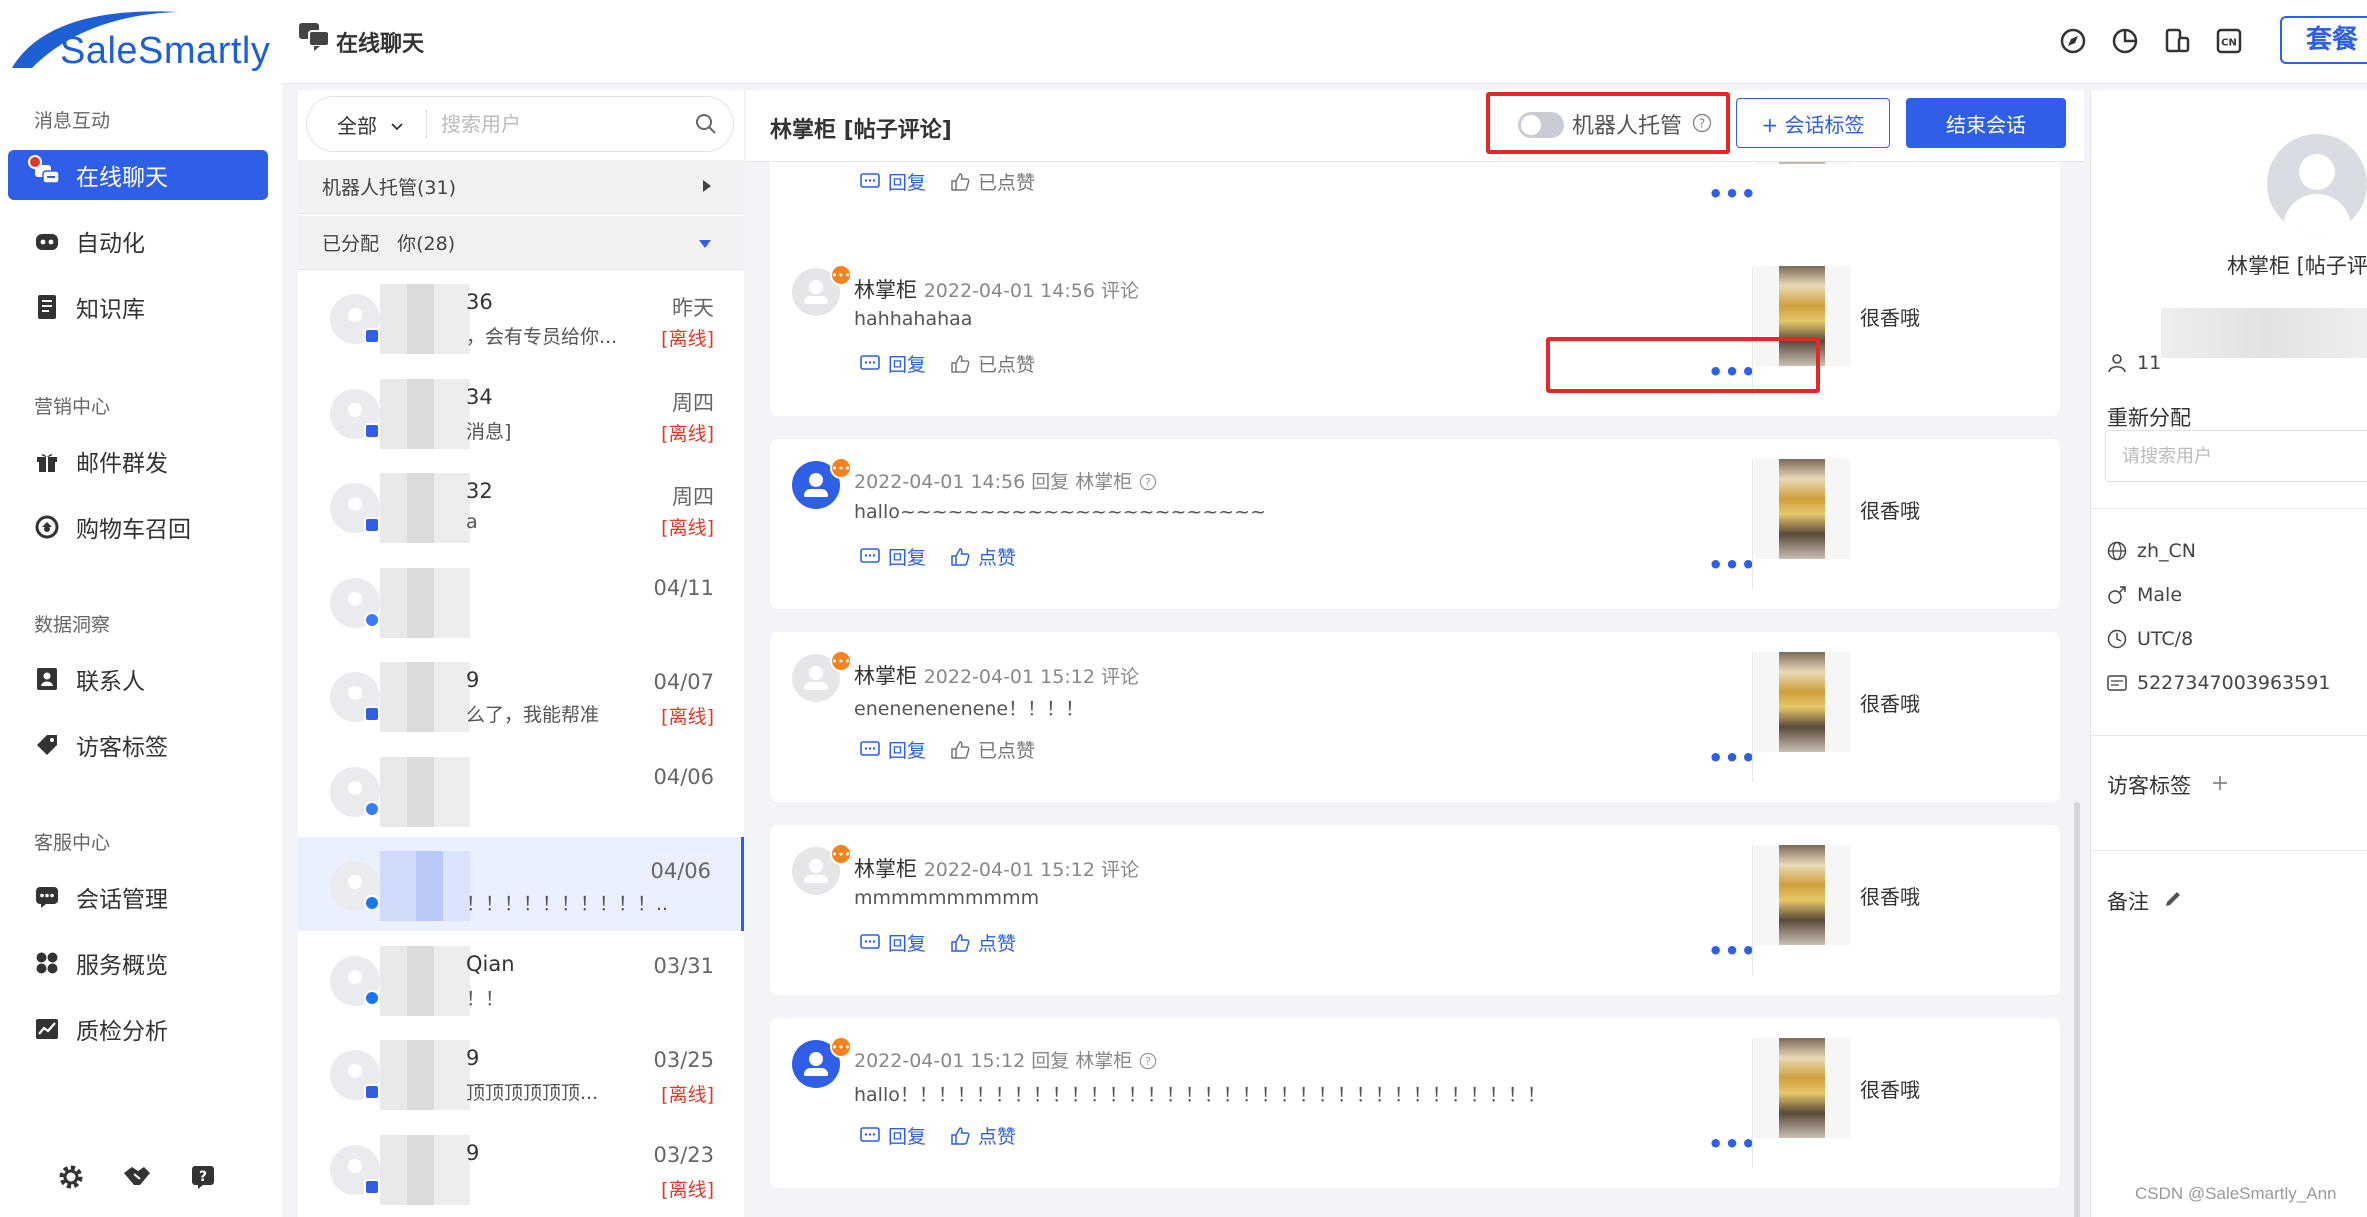 The image size is (2367, 1217). What do you see at coordinates (2229, 43) in the screenshot?
I see `cn-badge-text: CN` at bounding box center [2229, 43].